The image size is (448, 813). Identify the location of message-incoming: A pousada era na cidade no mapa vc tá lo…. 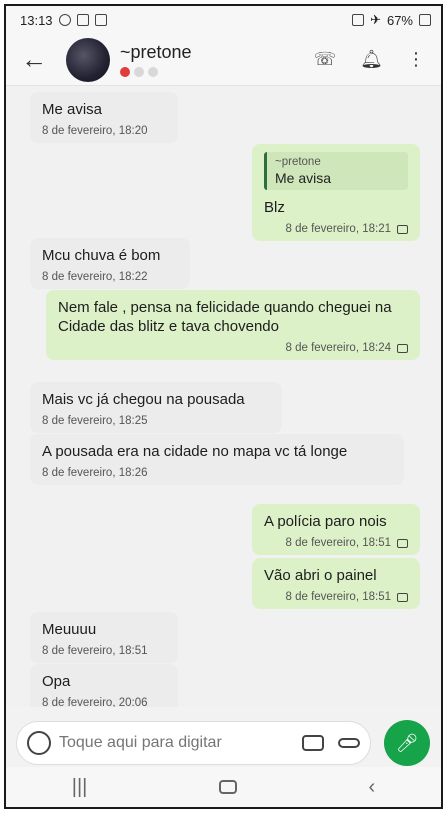
(217, 459).